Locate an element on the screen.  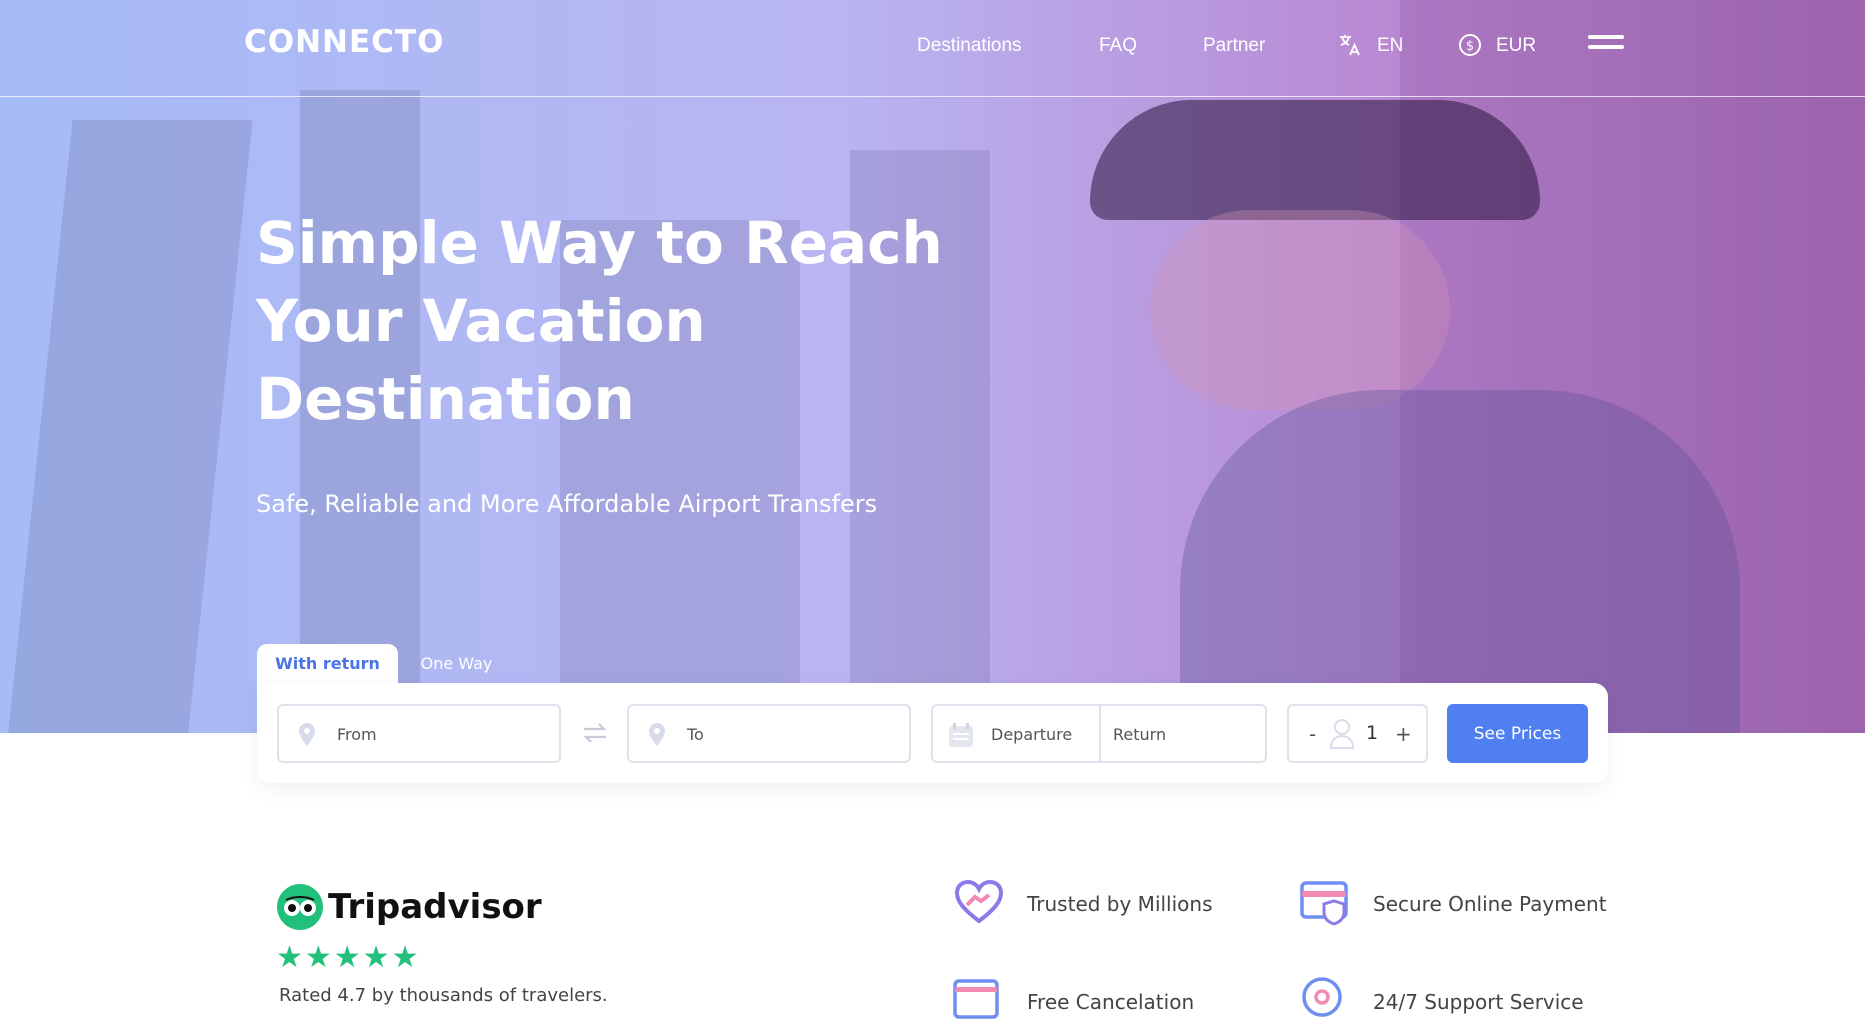
calendar-cancel-icon is located at coordinates (976, 999).